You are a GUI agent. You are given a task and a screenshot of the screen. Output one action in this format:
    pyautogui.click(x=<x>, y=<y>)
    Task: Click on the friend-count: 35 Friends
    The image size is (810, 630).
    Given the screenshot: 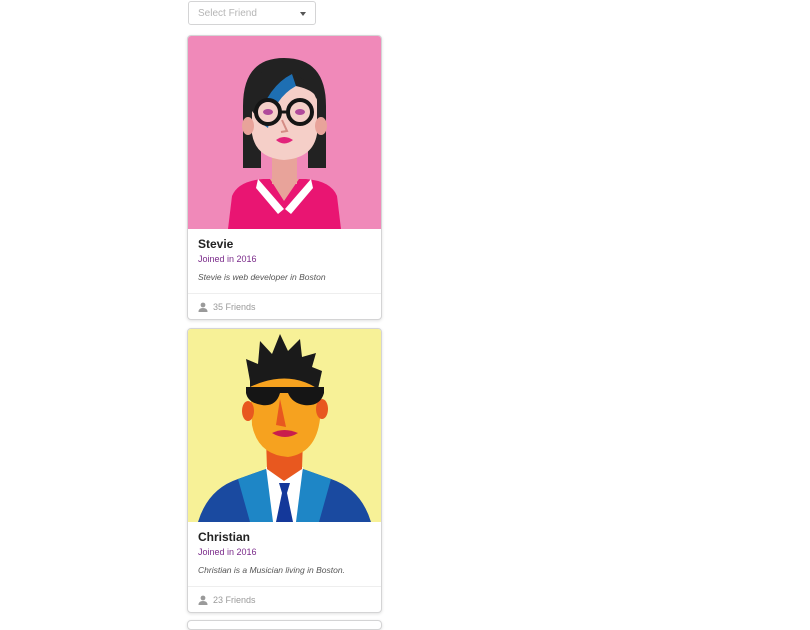 What is the action you would take?
    pyautogui.click(x=284, y=306)
    